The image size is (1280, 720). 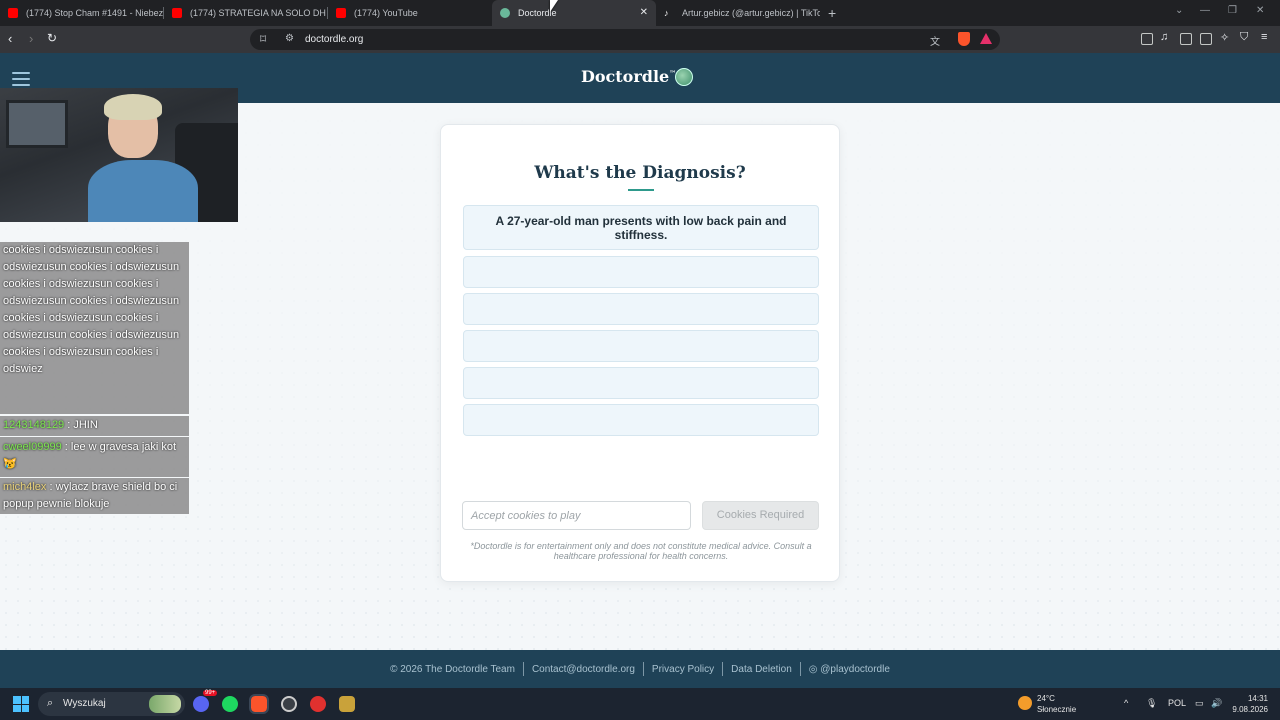 What do you see at coordinates (32, 447) in the screenshot?
I see `chat-username: cweel09999` at bounding box center [32, 447].